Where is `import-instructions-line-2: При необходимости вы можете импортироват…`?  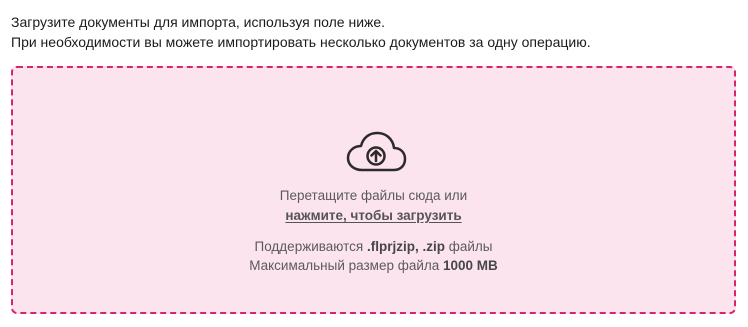
import-instructions-line-2: При необходимости вы можете импортироват… is located at coordinates (301, 42).